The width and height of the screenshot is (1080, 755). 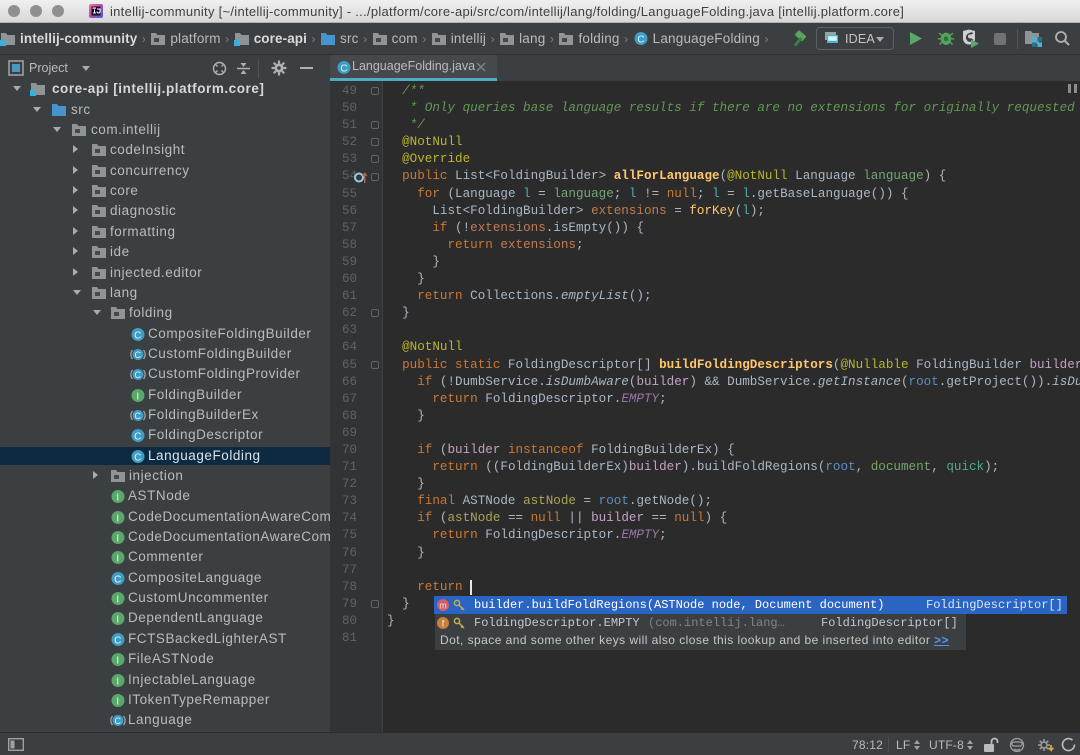 What do you see at coordinates (443, 606) in the screenshot?
I see `svg-text: m` at bounding box center [443, 606].